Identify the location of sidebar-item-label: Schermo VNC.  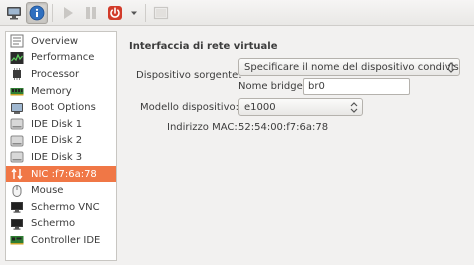
(65, 207).